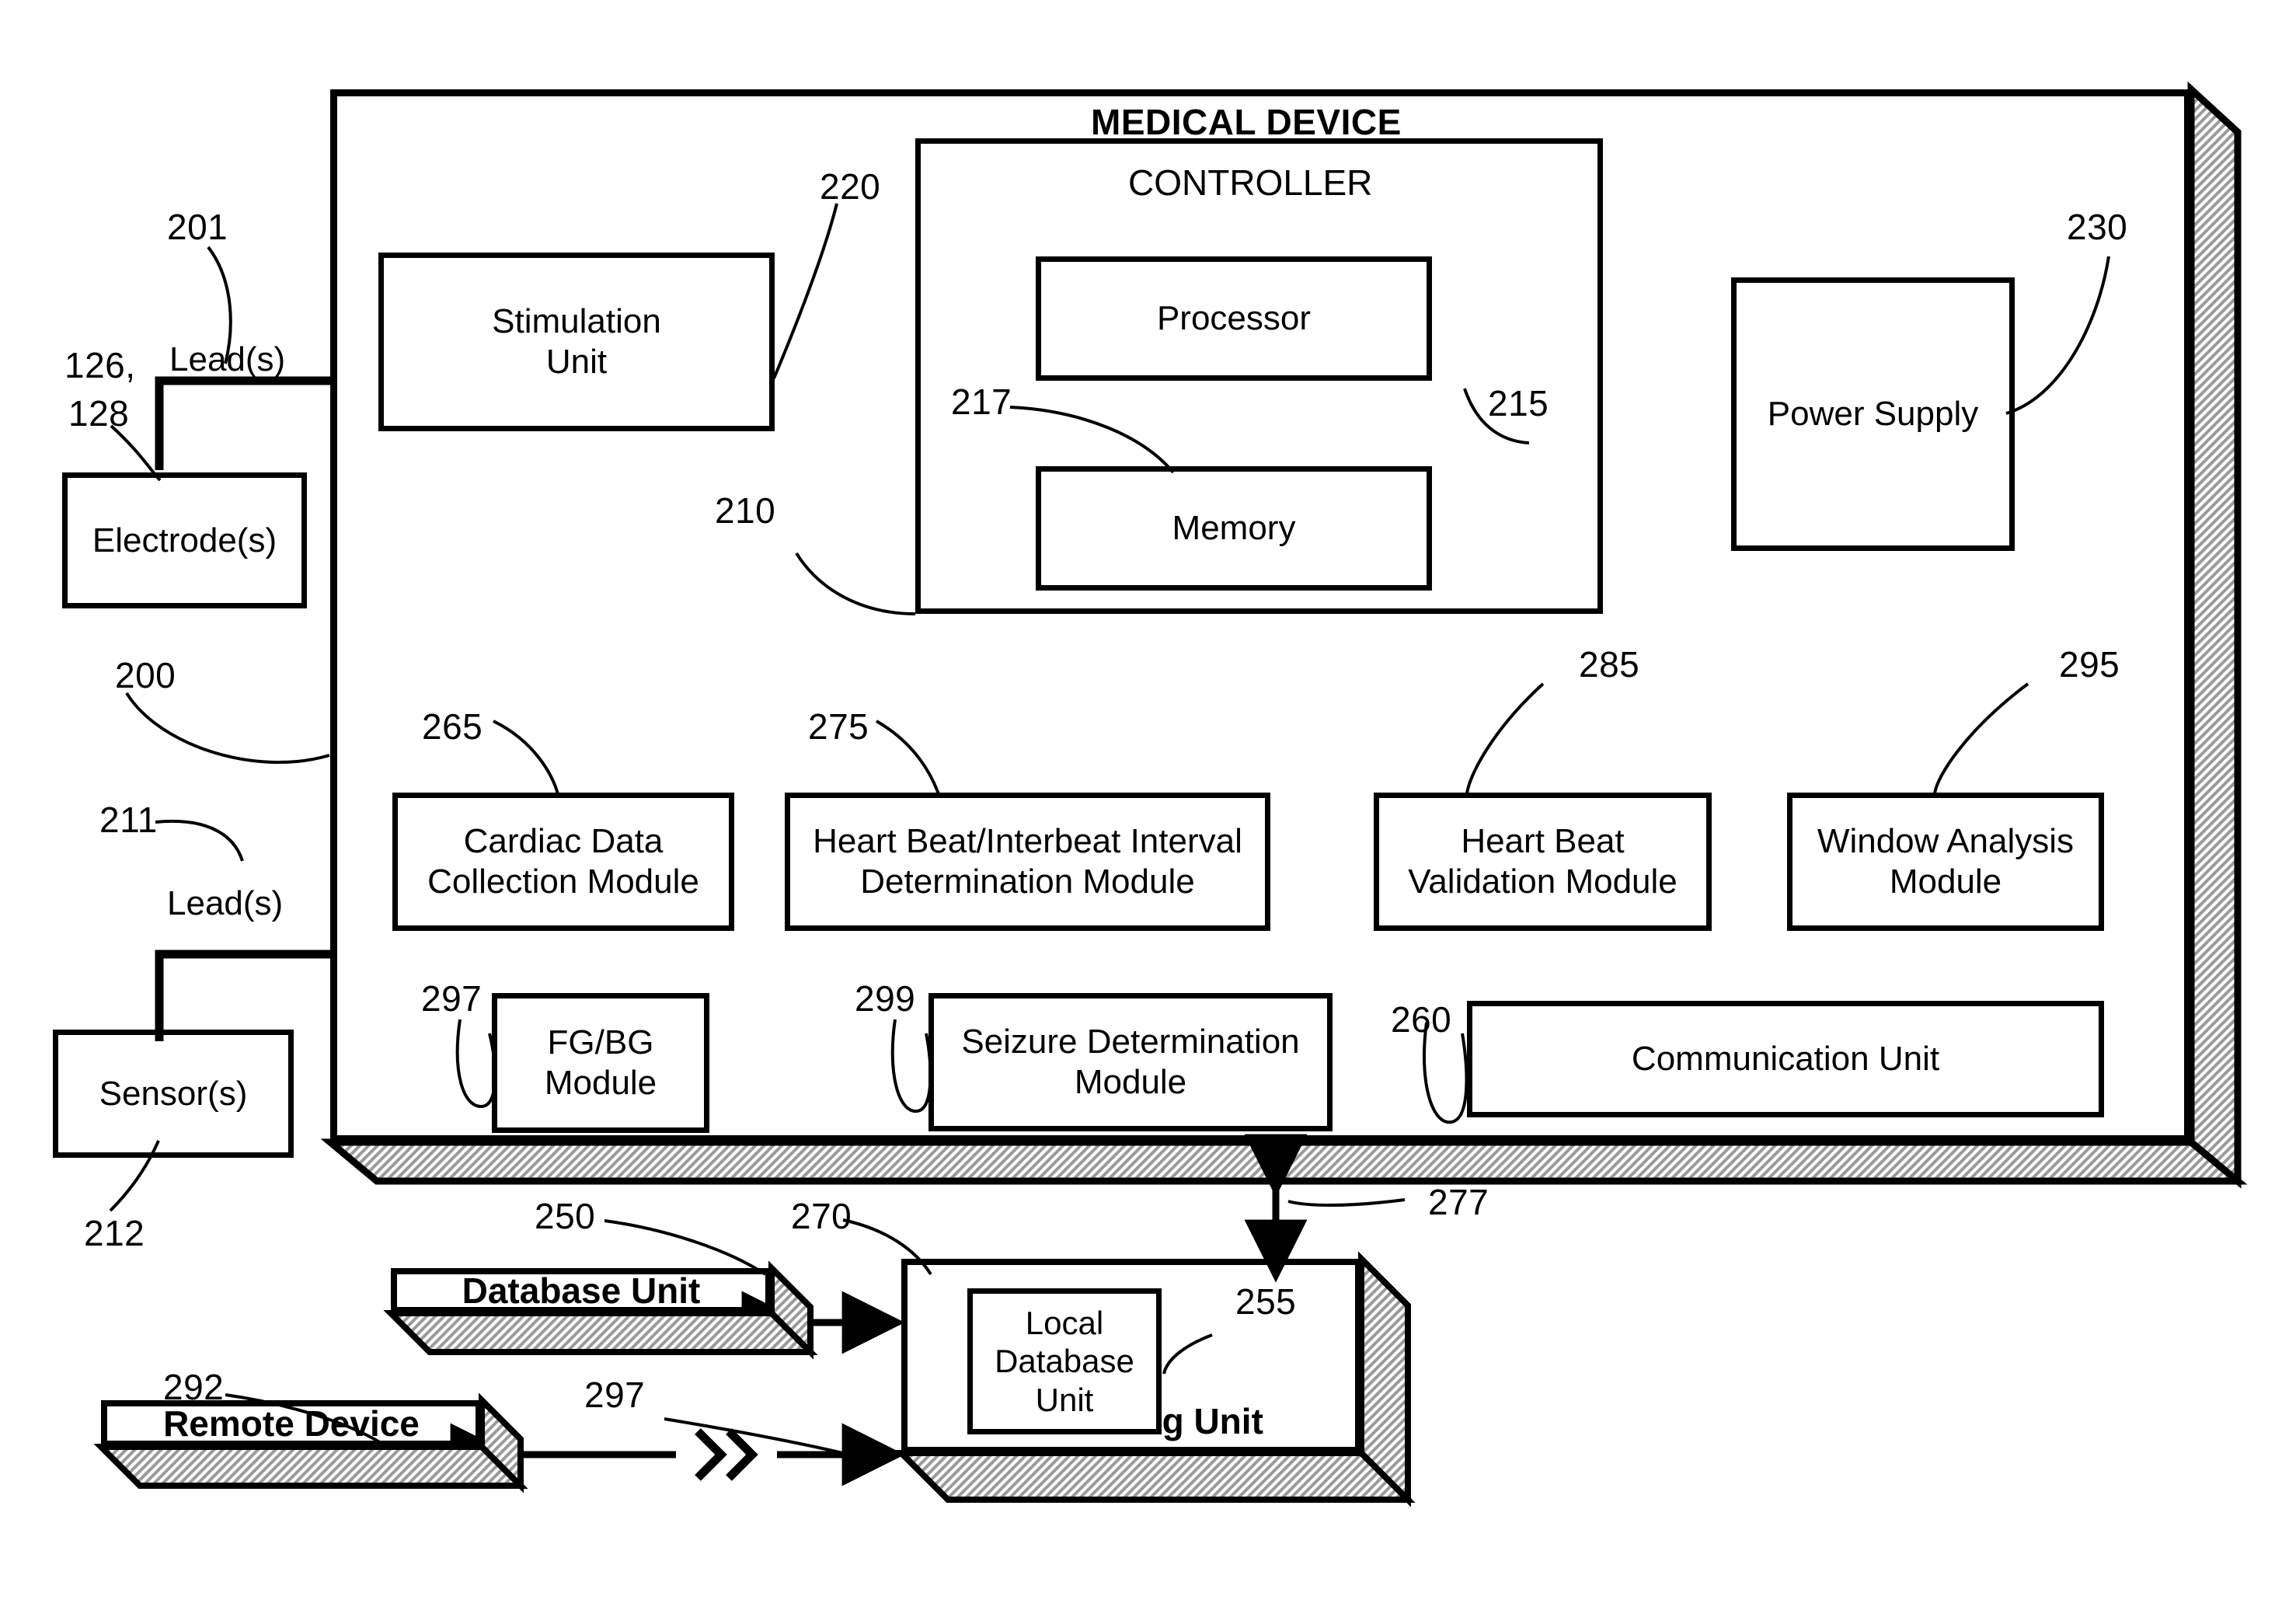 The height and width of the screenshot is (1624, 2275). Describe the element at coordinates (2097, 227) in the screenshot. I see `ref-230: 230` at that location.